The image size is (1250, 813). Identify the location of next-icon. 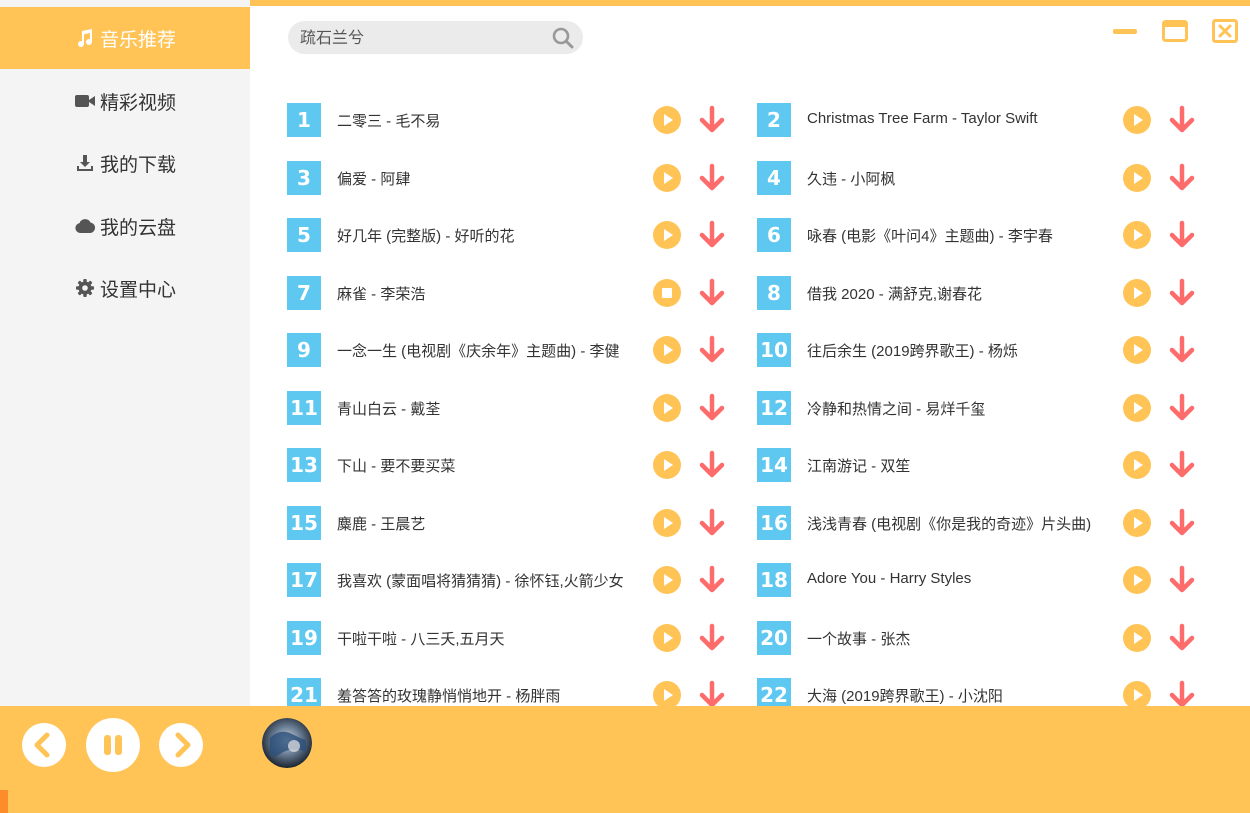
(181, 745).